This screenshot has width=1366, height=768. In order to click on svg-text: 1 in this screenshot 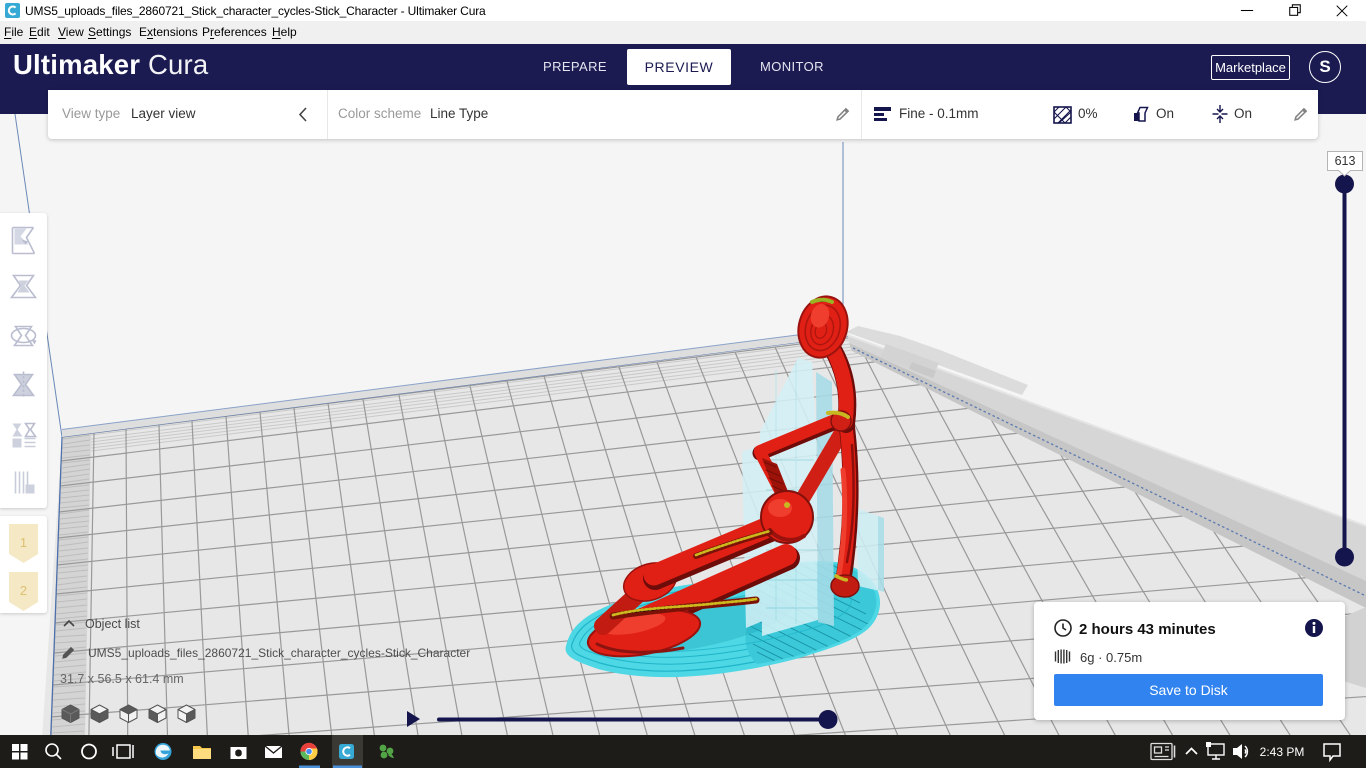, I will do `click(23, 542)`.